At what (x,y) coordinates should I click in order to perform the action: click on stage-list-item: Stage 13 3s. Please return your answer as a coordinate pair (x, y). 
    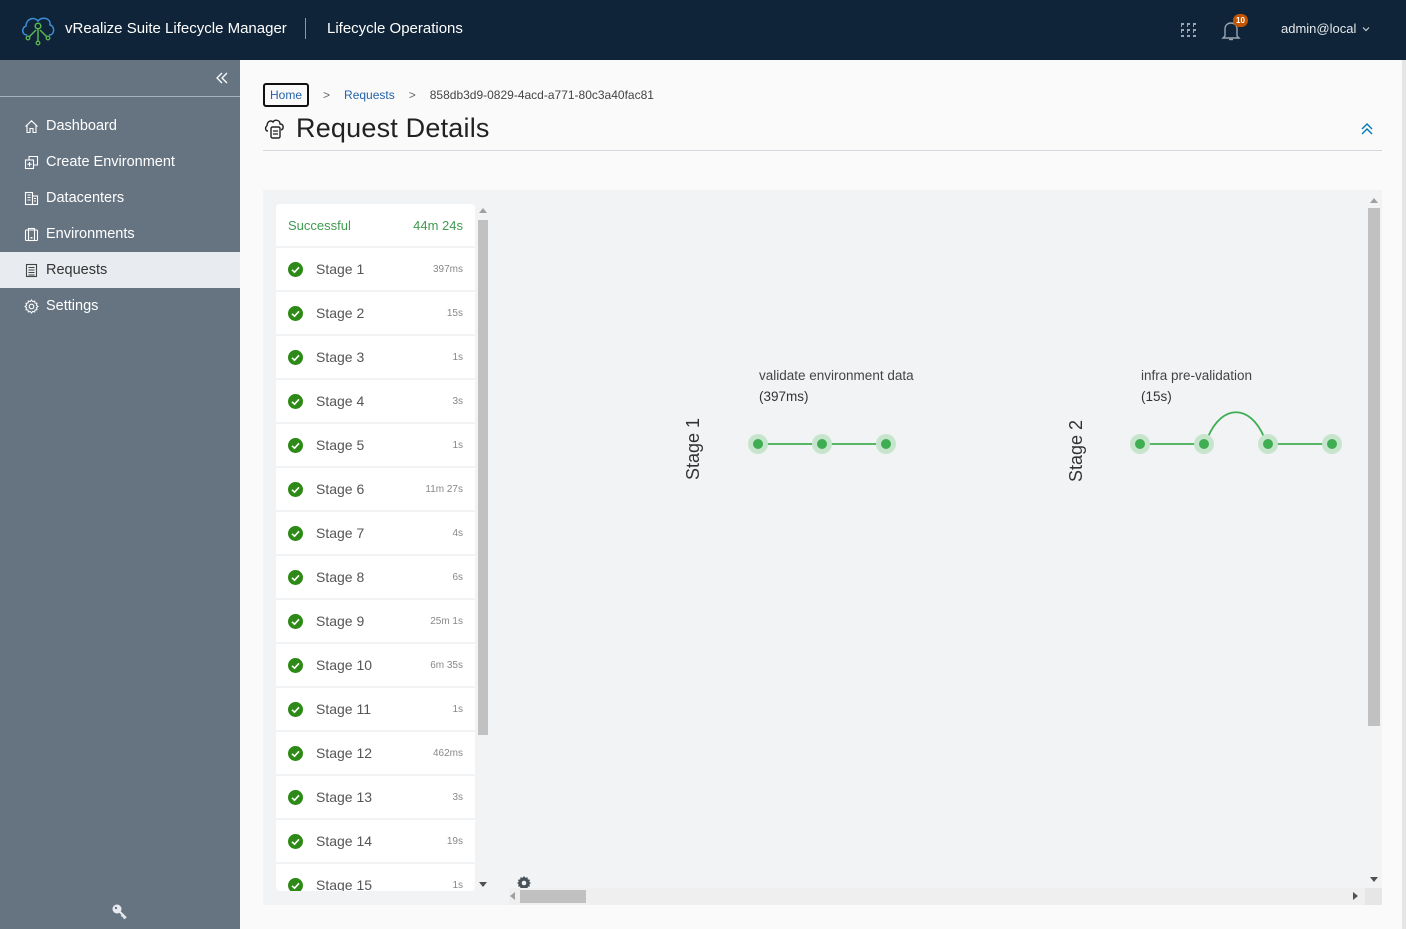
    Looking at the image, I should click on (375, 797).